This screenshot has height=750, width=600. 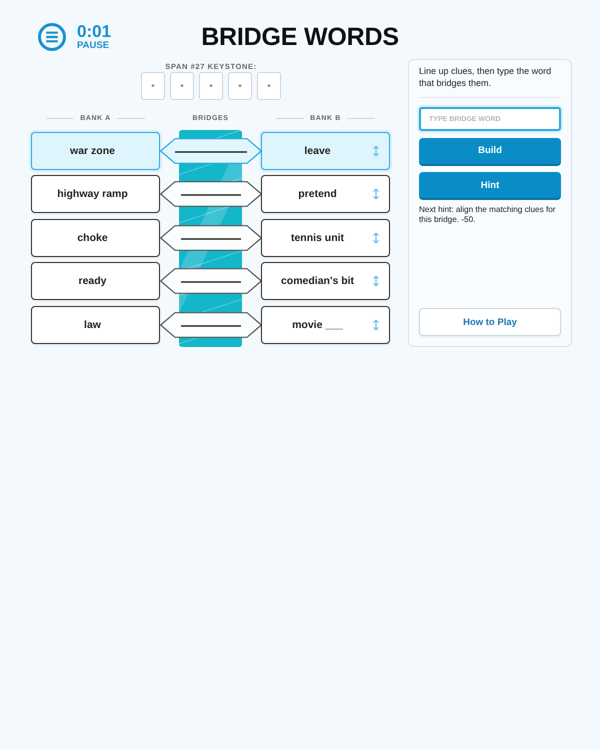 I want to click on clue-card: comedian's bit, so click(x=325, y=281).